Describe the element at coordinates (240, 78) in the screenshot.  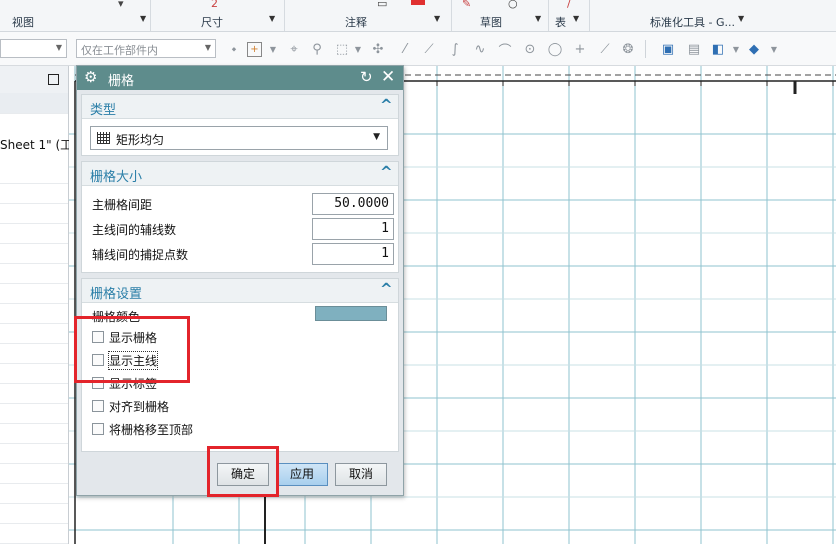
I see `dialog-titlebar: ⚙ 栅格 ↻ ✕` at that location.